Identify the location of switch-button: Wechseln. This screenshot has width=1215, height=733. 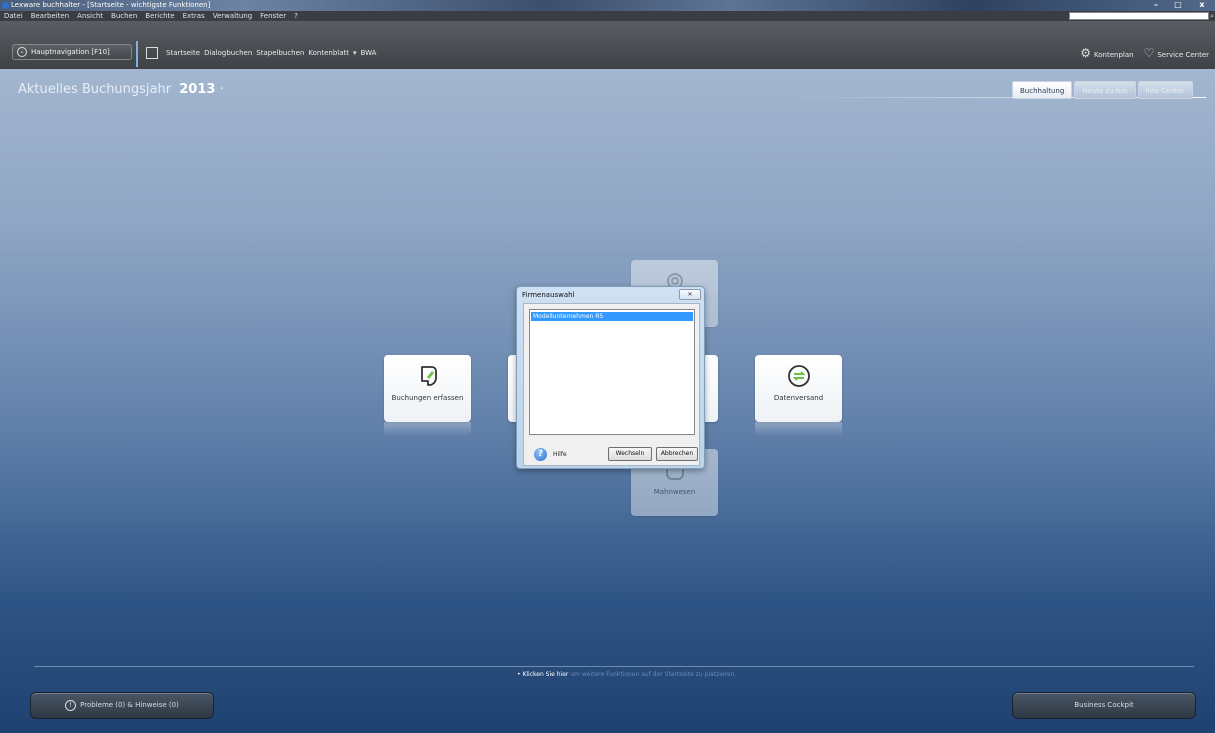
(630, 454).